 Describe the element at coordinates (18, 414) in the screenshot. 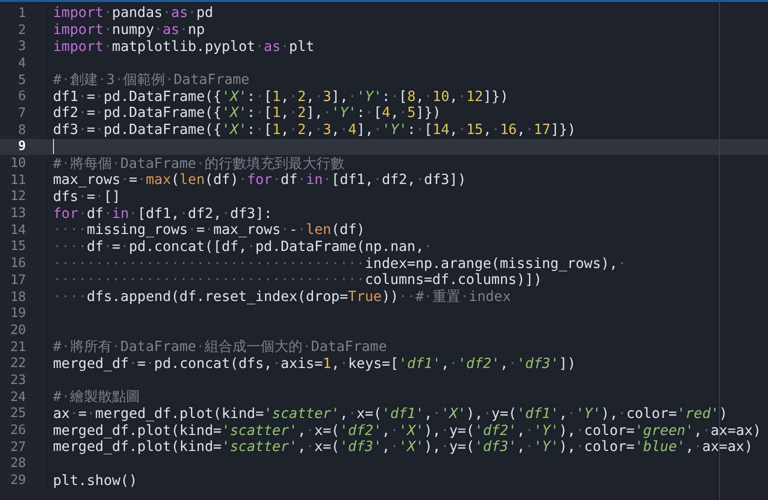

I see `line-number: 25` at that location.